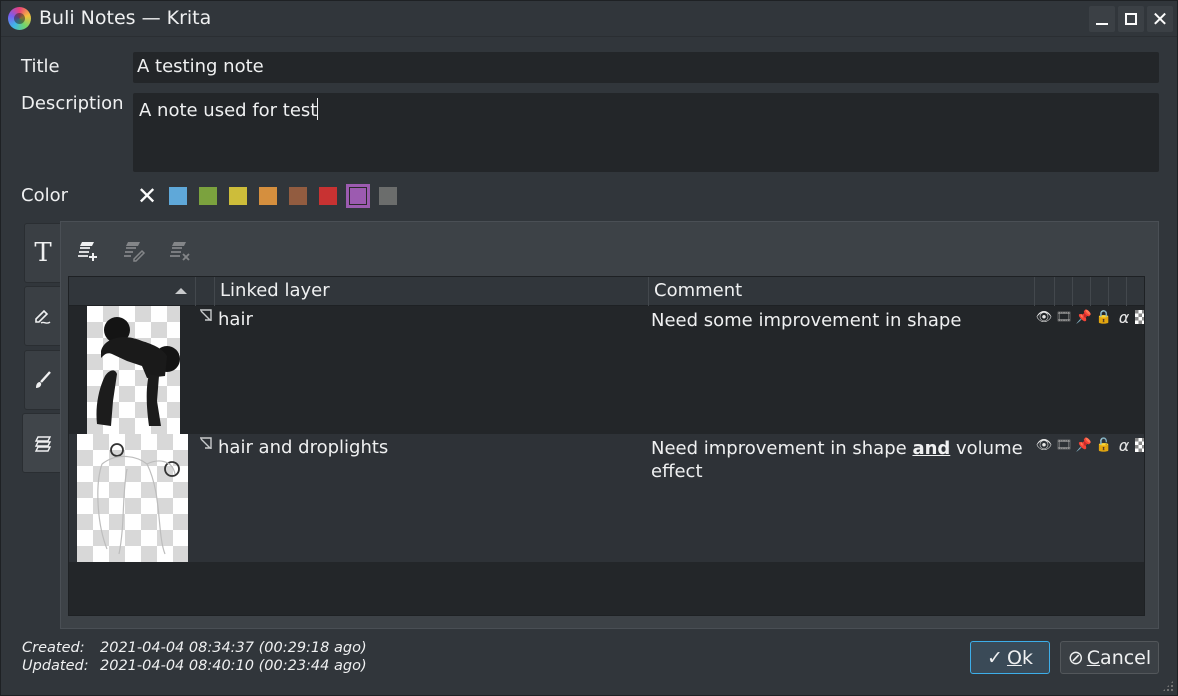  I want to click on header-visible, so click(1045, 291).